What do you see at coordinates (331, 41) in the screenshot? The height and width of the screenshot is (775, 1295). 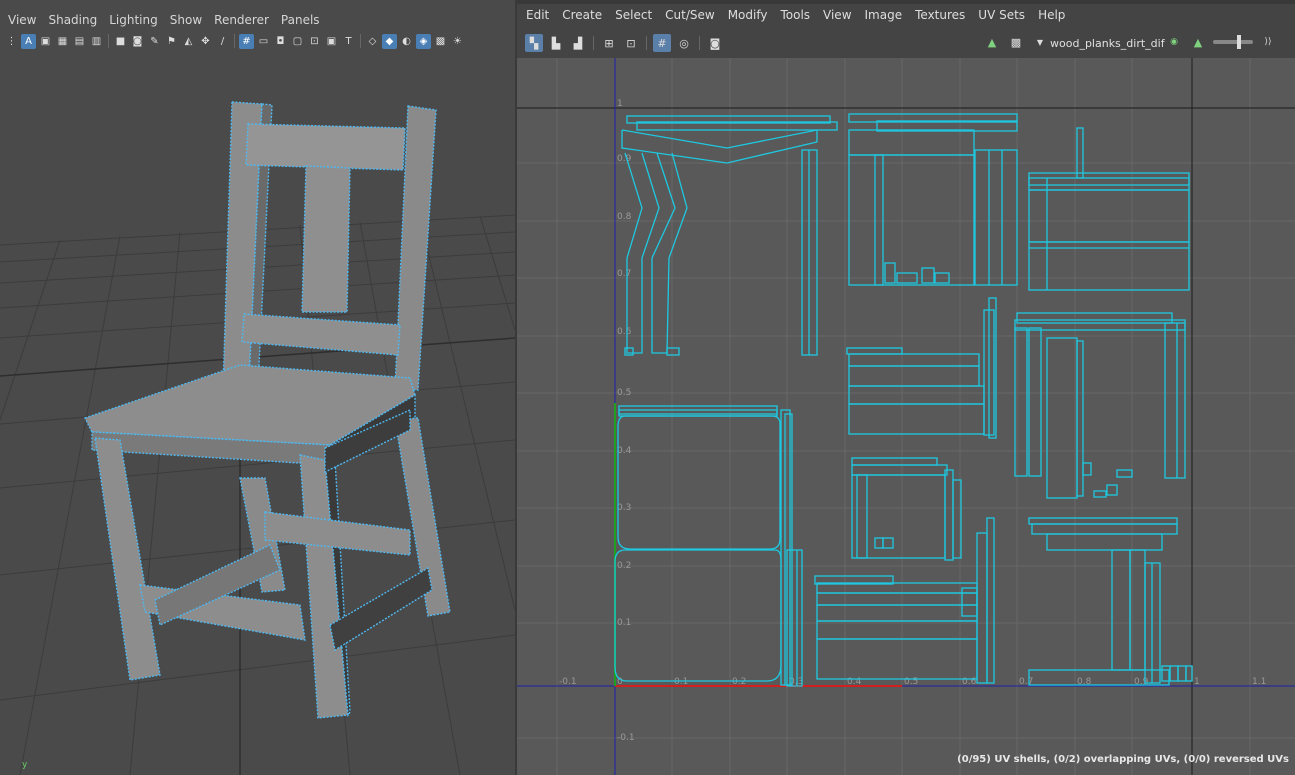 I see `safe-action-icon: ▣` at bounding box center [331, 41].